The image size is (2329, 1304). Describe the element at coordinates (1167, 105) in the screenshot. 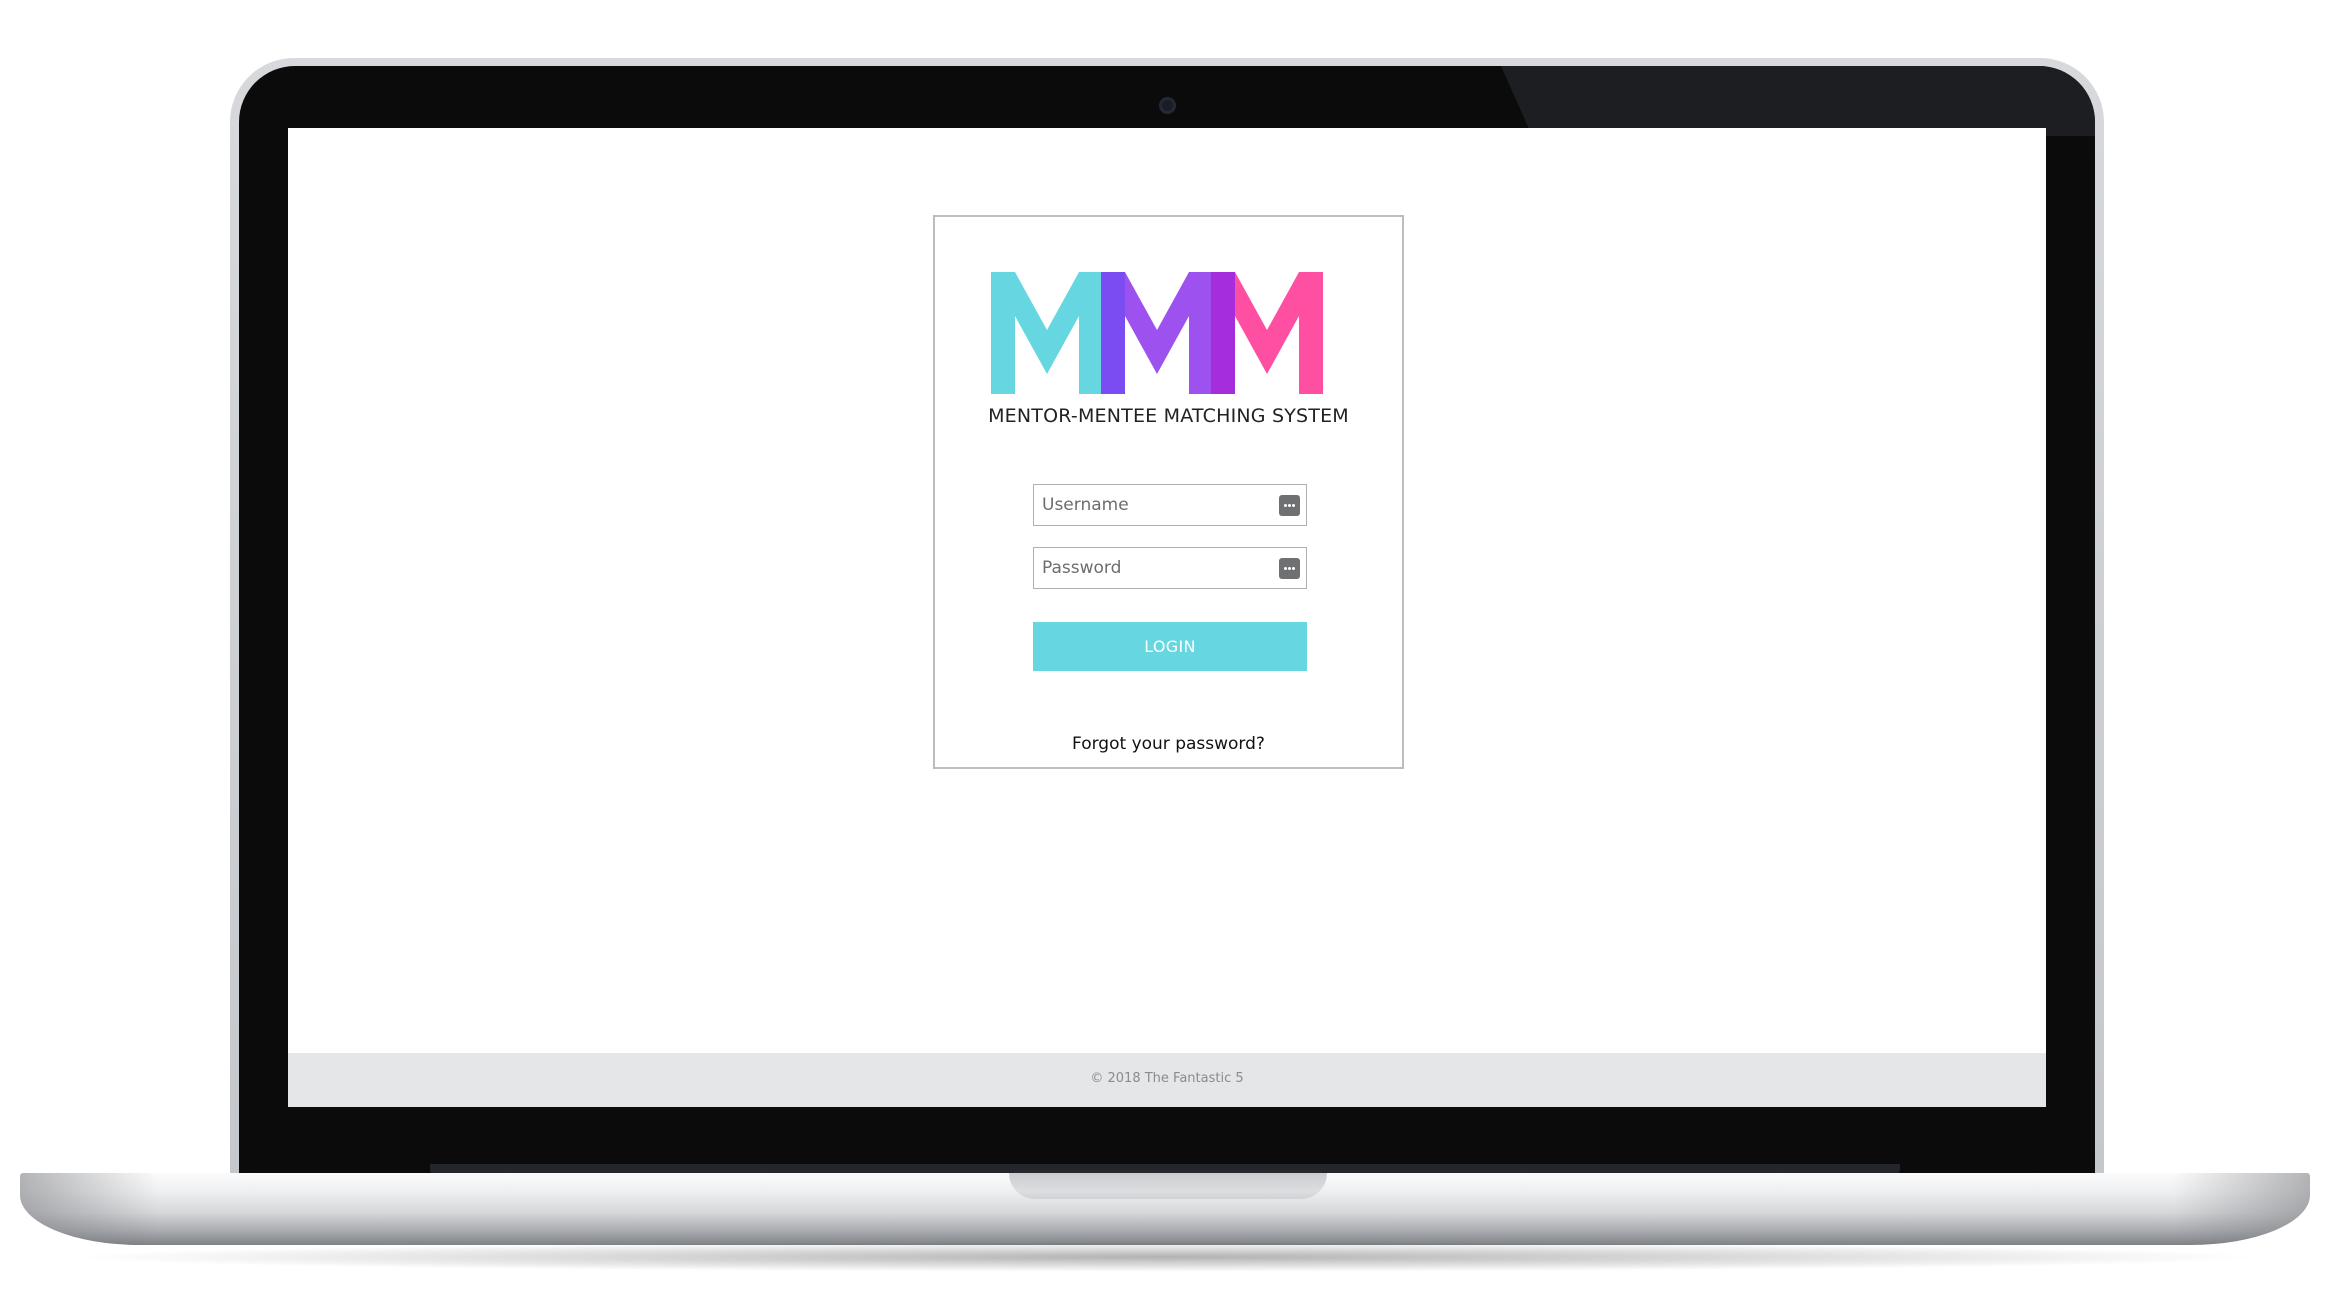

I see `camera-icon` at that location.